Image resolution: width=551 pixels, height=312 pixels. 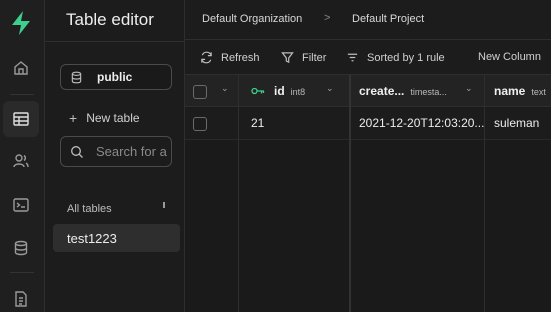 I want to click on refresh-label: Refresh, so click(x=240, y=57).